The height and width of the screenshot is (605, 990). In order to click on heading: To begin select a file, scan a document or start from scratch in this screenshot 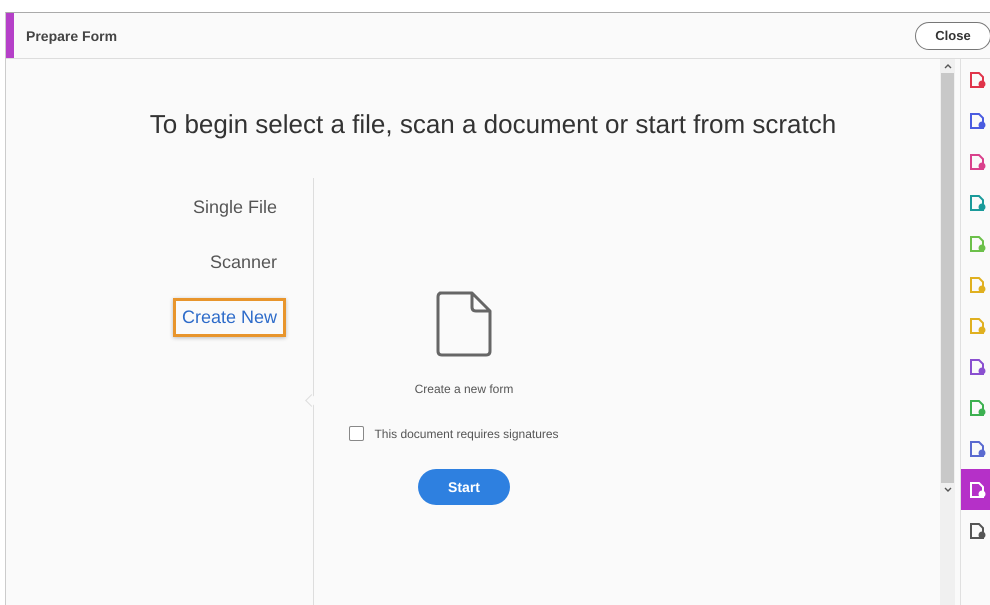, I will do `click(493, 124)`.